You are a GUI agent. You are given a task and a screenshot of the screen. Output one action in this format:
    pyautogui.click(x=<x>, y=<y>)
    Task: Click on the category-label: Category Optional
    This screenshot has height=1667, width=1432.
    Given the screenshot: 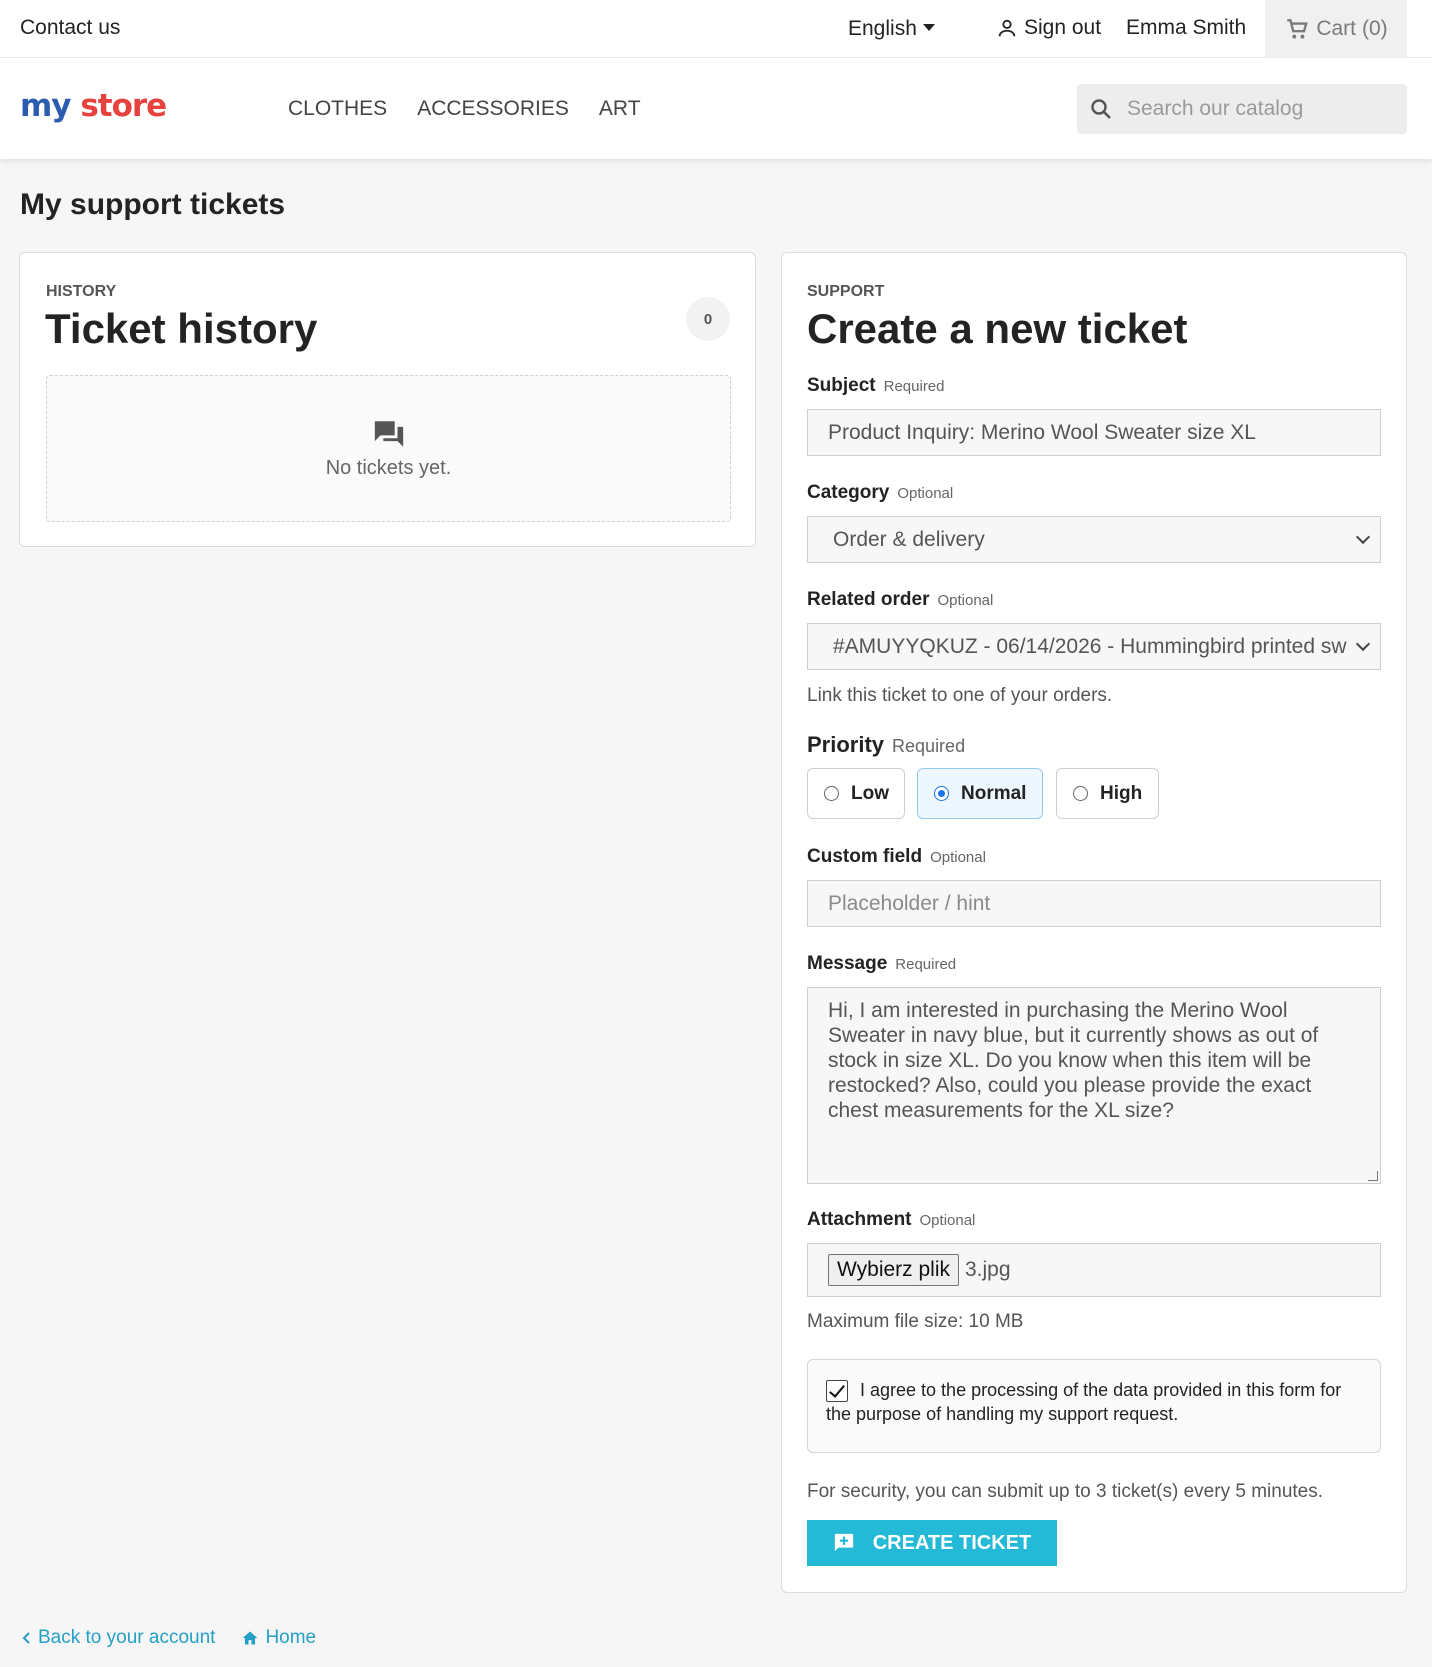 What is the action you would take?
    pyautogui.click(x=880, y=493)
    